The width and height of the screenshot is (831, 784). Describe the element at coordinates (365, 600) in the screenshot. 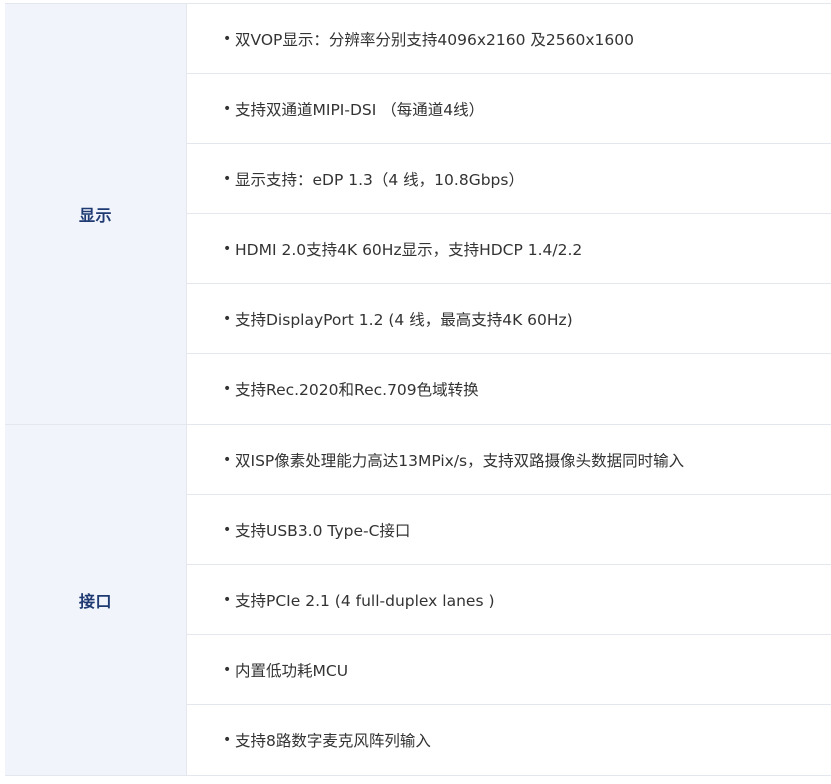

I see `spec-text: 支持PCIe 2.1 (4 full-duplex lanes )` at that location.